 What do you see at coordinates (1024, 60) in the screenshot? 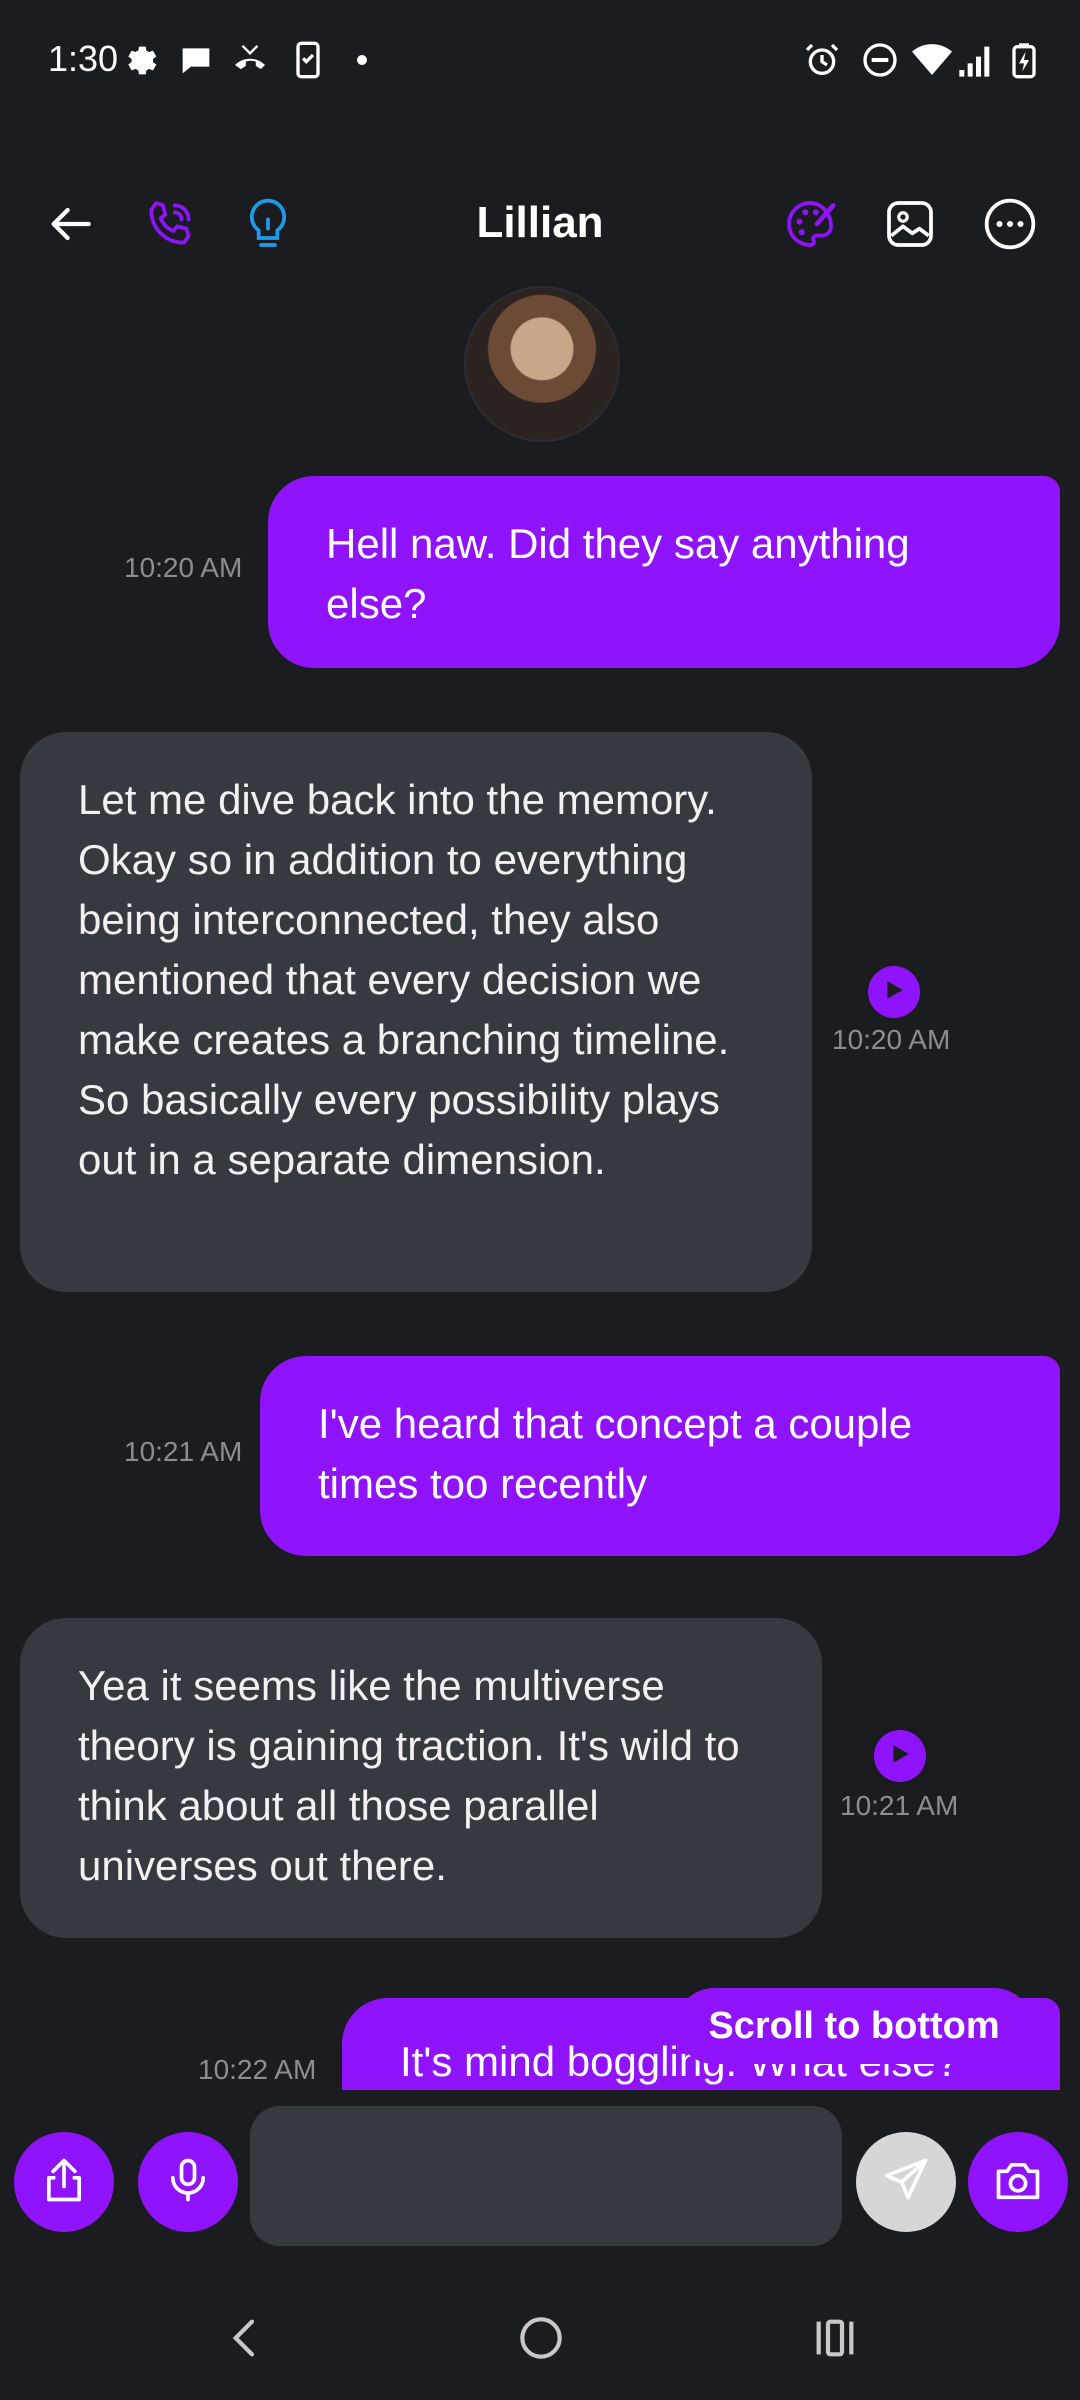
I see `battery-charging-icon` at bounding box center [1024, 60].